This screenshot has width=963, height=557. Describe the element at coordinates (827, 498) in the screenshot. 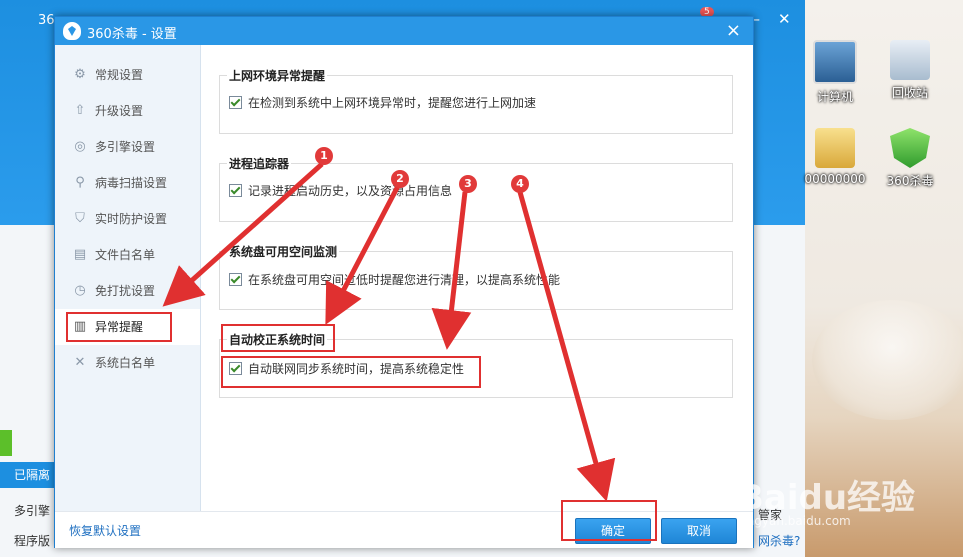

I see `baidu-watermark: Baidu经验` at that location.